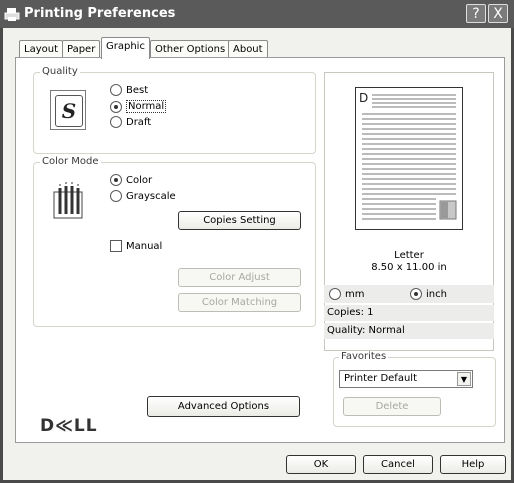  I want to click on manual-checkbox: Manual, so click(136, 246).